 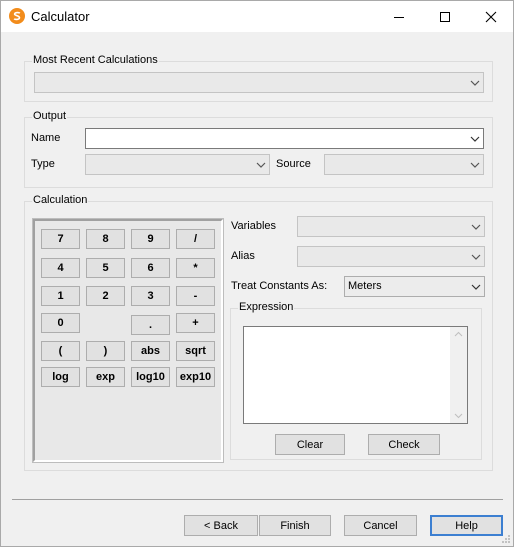 I want to click on key-multiply: *, so click(x=195, y=268).